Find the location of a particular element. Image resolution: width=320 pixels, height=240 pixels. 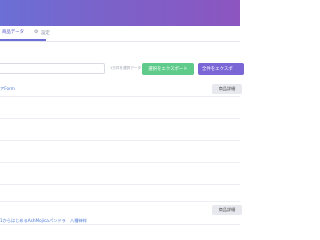

tab-product-data-label: 商品データ is located at coordinates (13, 32).